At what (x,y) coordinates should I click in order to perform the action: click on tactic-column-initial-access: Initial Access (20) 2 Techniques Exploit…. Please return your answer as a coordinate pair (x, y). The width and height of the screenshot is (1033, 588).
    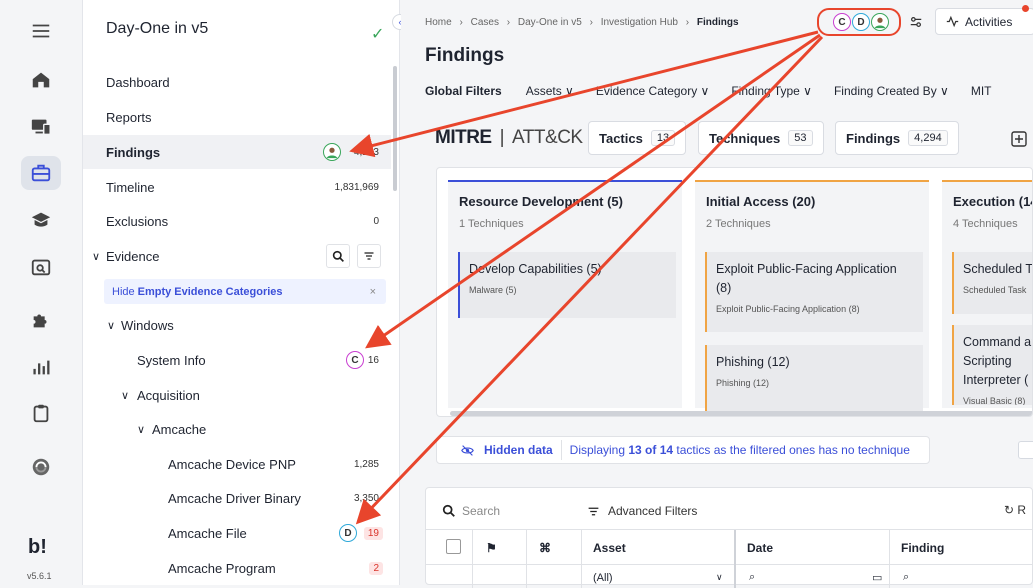
    Looking at the image, I should click on (812, 295).